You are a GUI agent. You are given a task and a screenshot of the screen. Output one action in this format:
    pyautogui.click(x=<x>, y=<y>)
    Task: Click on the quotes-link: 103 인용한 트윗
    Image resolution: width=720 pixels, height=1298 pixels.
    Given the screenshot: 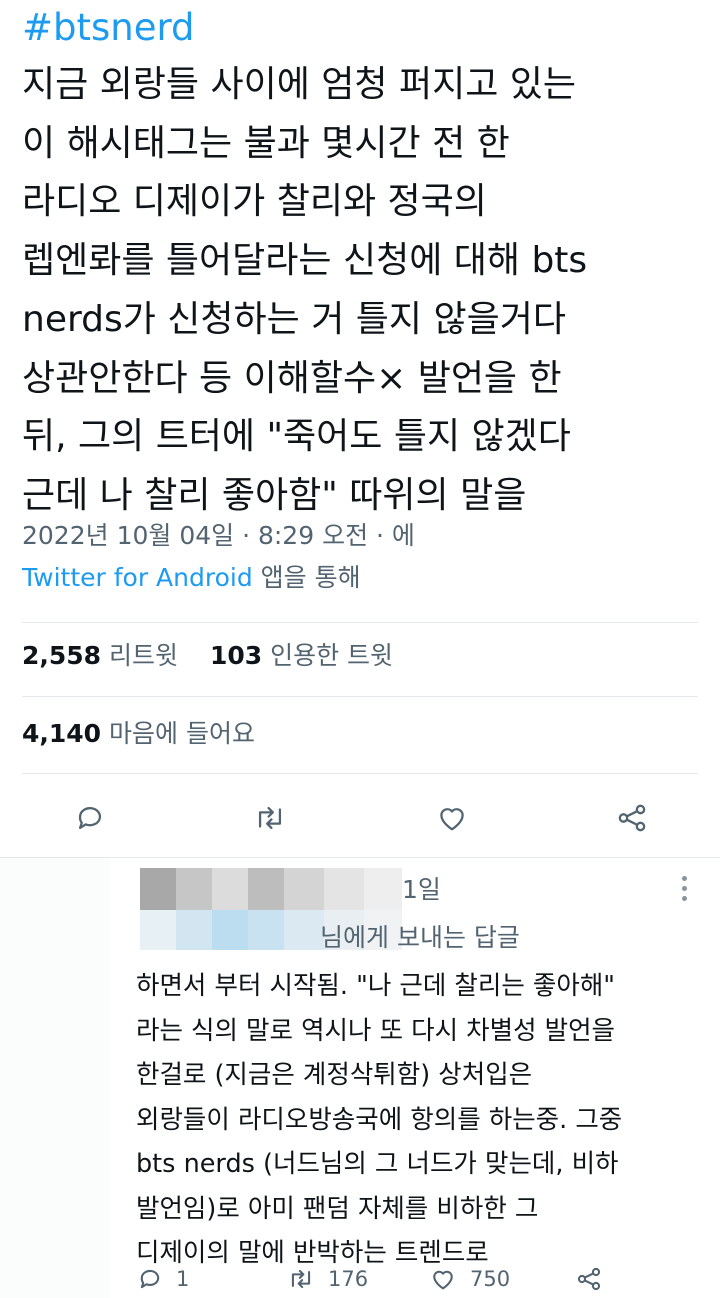 What is the action you would take?
    pyautogui.click(x=301, y=655)
    